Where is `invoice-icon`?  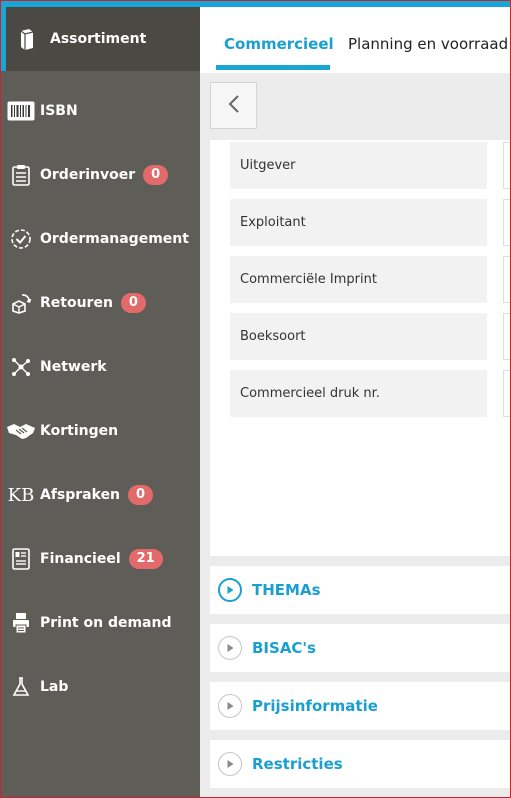
invoice-icon is located at coordinates (21, 559).